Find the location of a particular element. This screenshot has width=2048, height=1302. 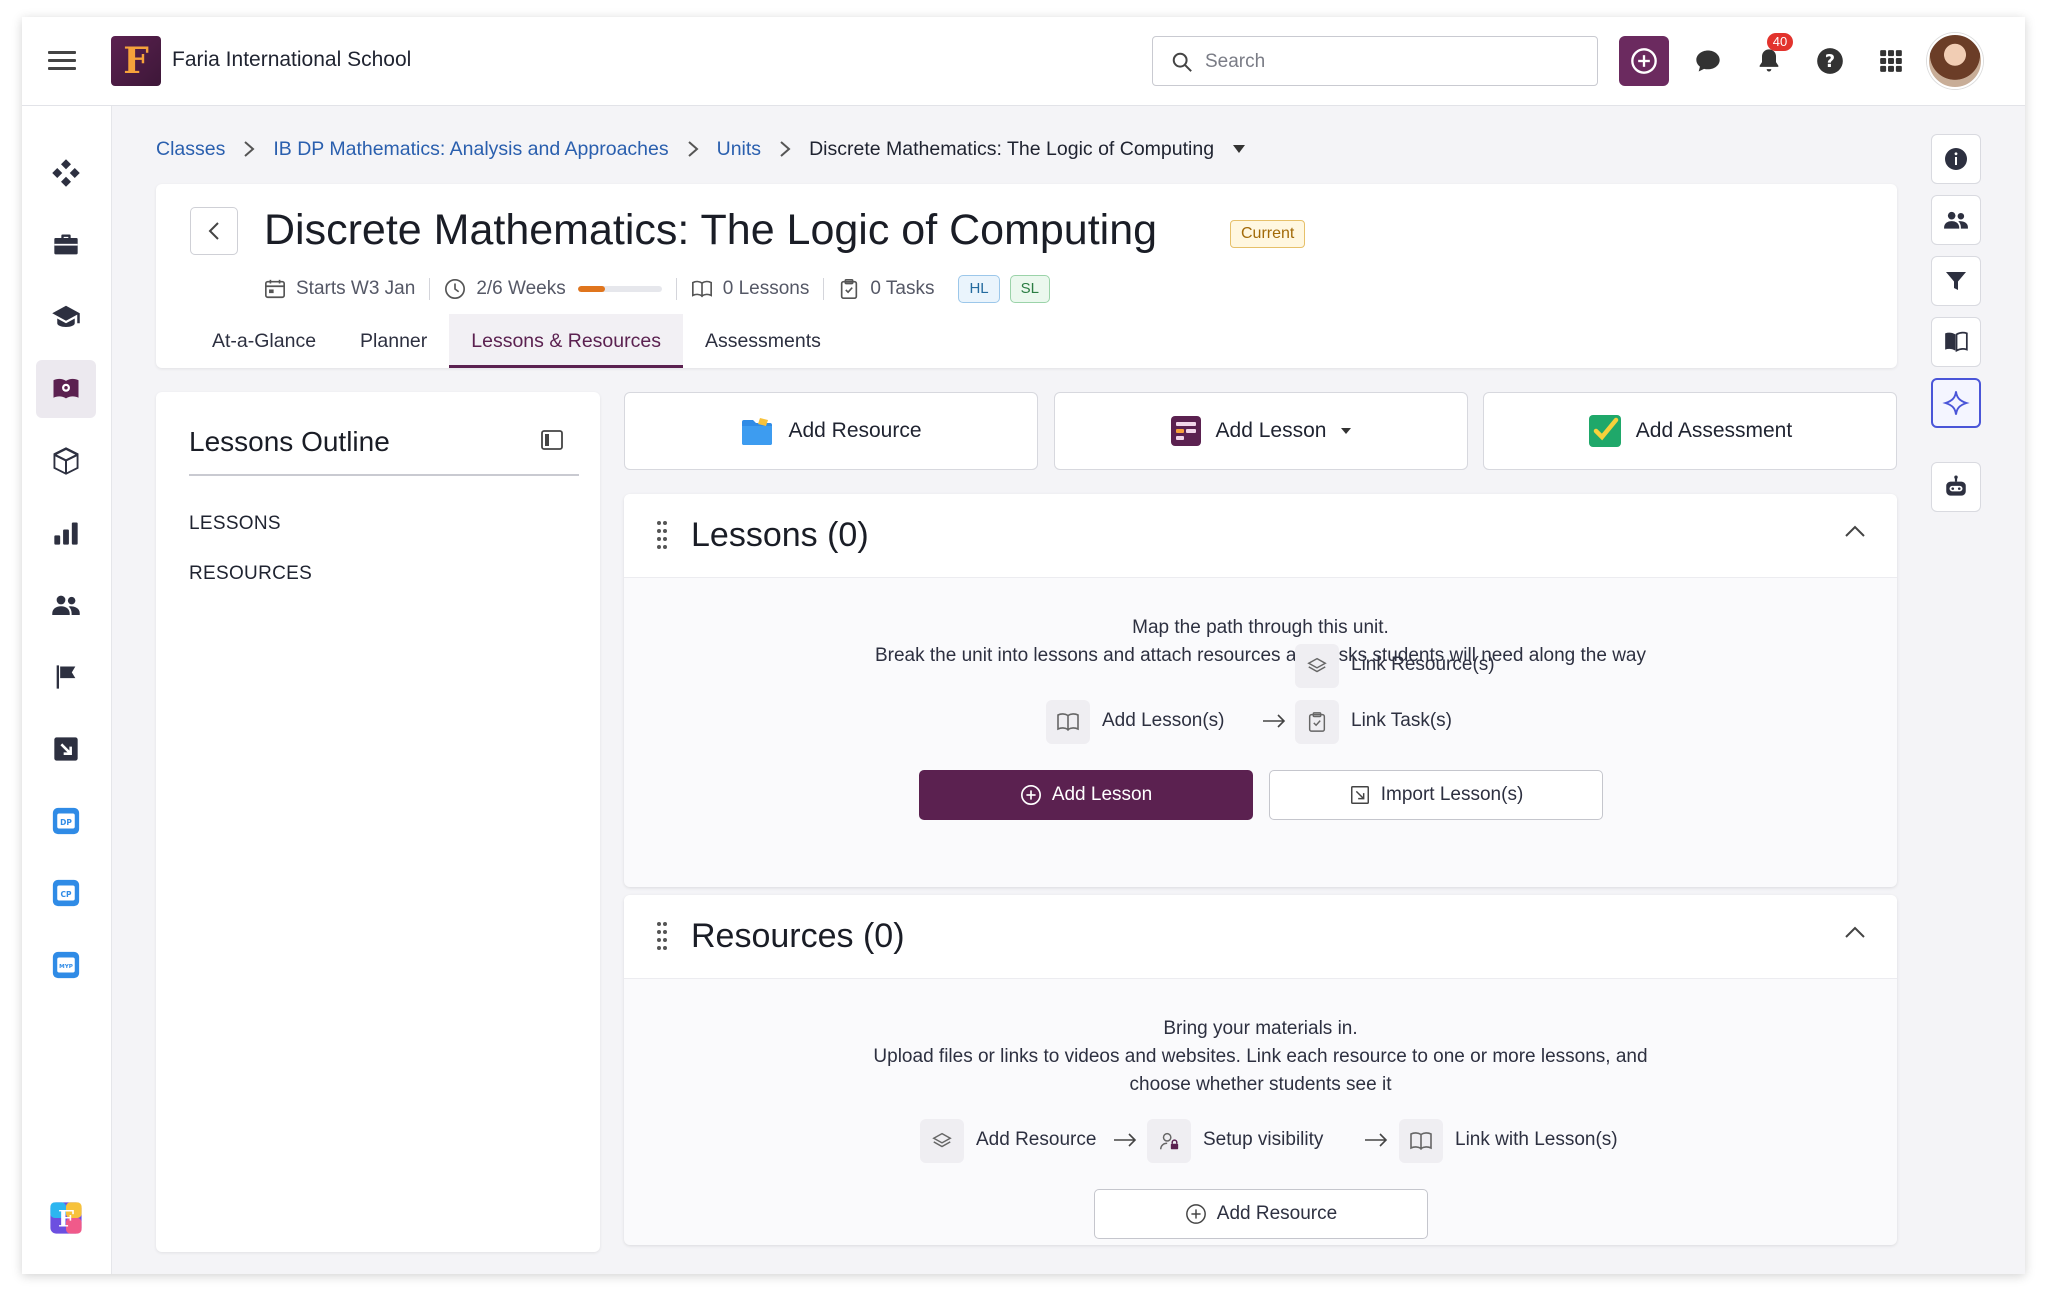

collaborators-button is located at coordinates (1956, 220).